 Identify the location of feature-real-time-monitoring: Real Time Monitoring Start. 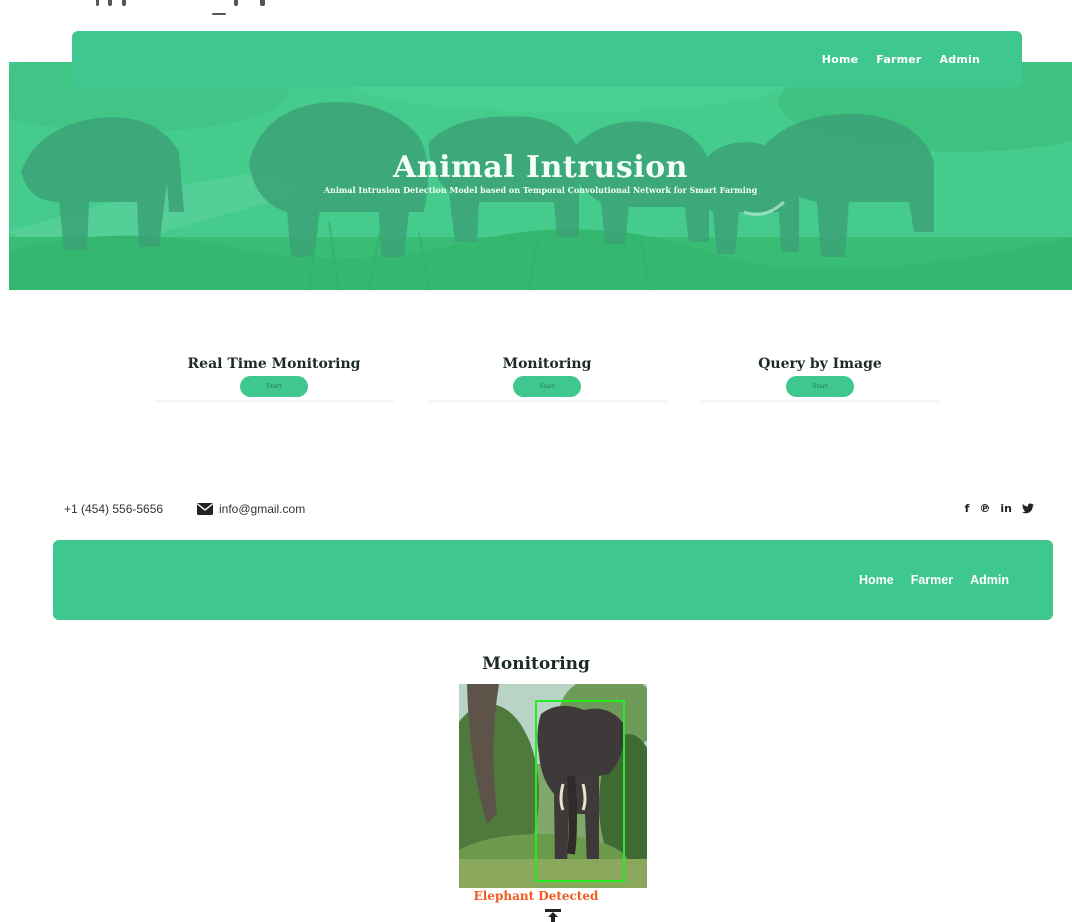
(274, 380).